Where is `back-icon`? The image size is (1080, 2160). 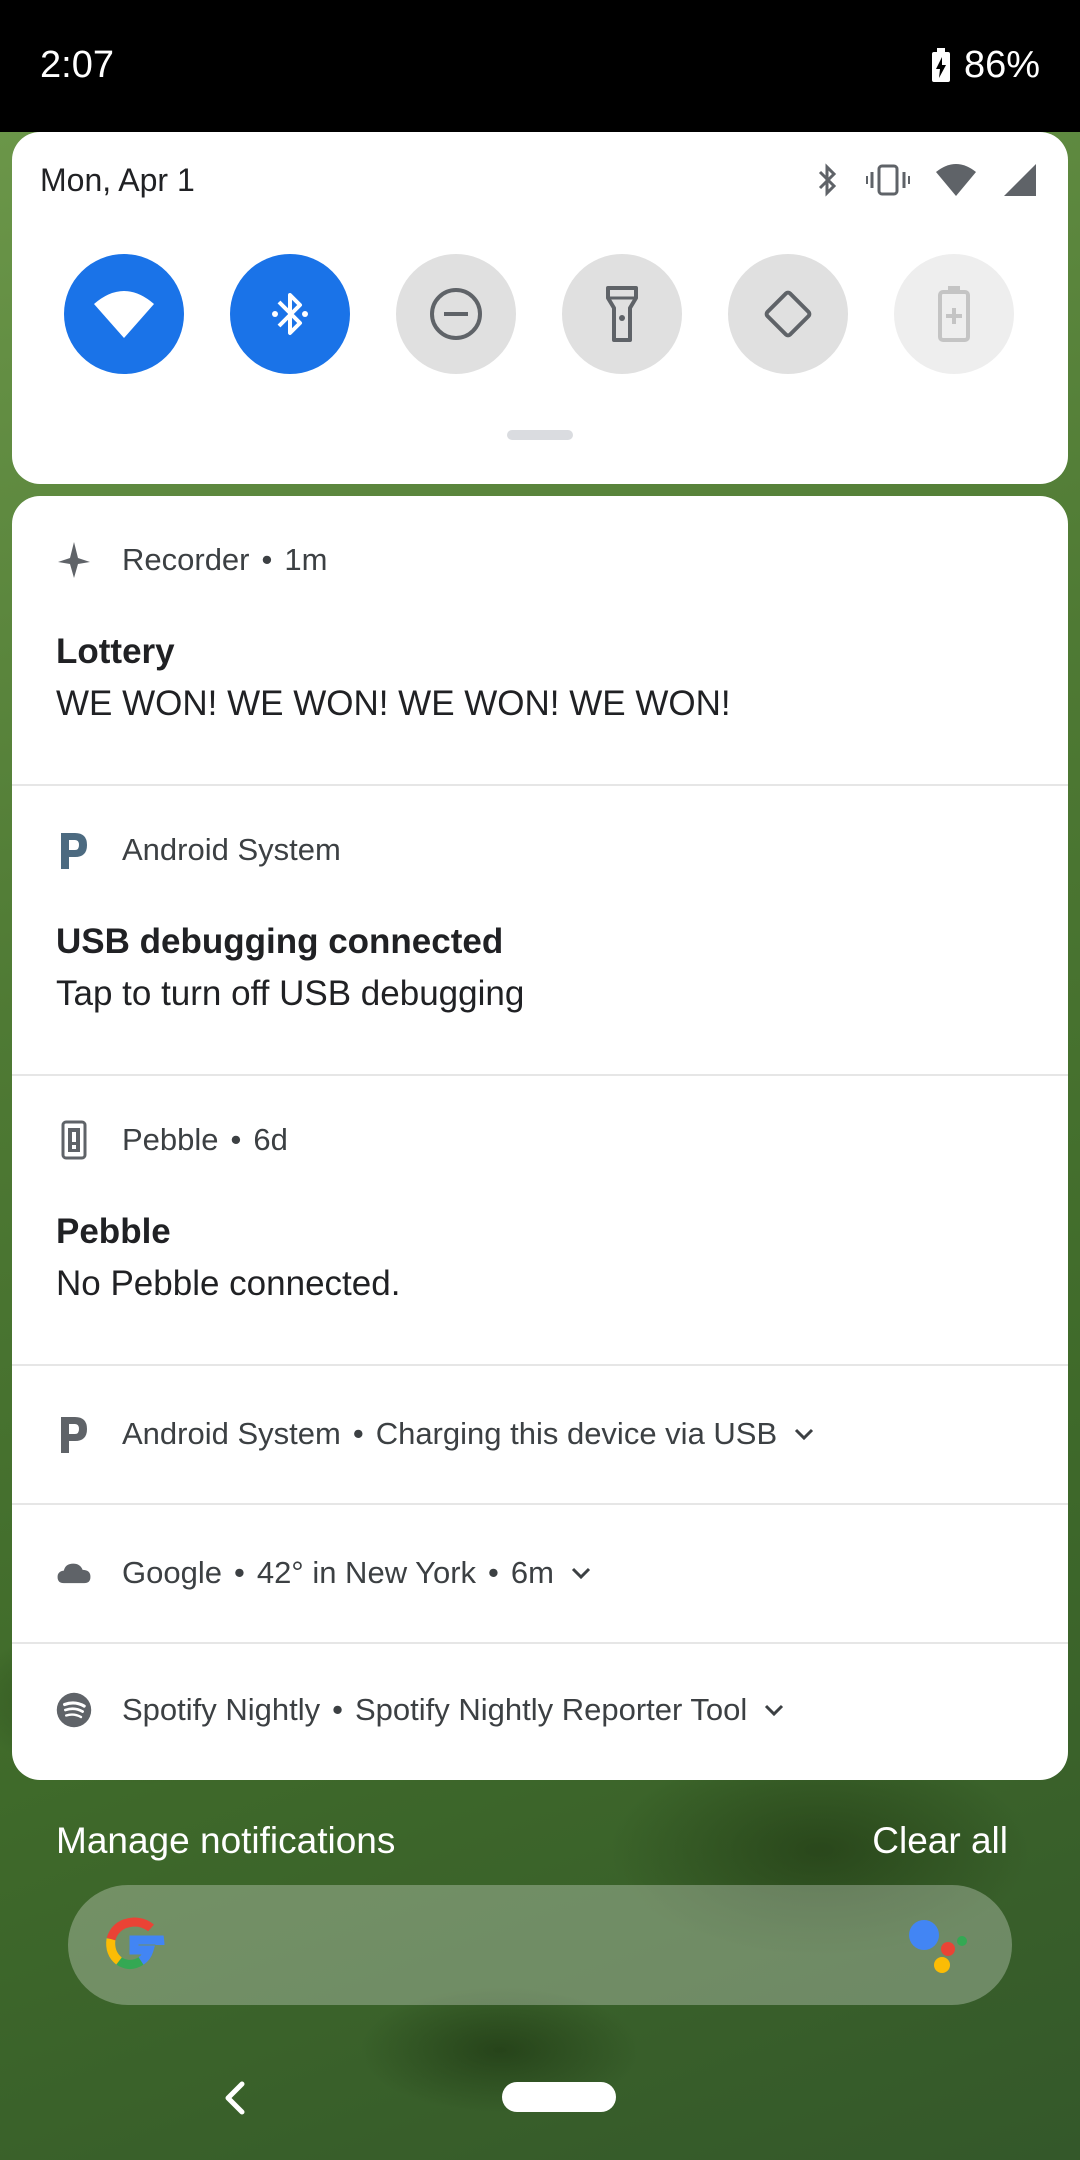
back-icon is located at coordinates (235, 2098).